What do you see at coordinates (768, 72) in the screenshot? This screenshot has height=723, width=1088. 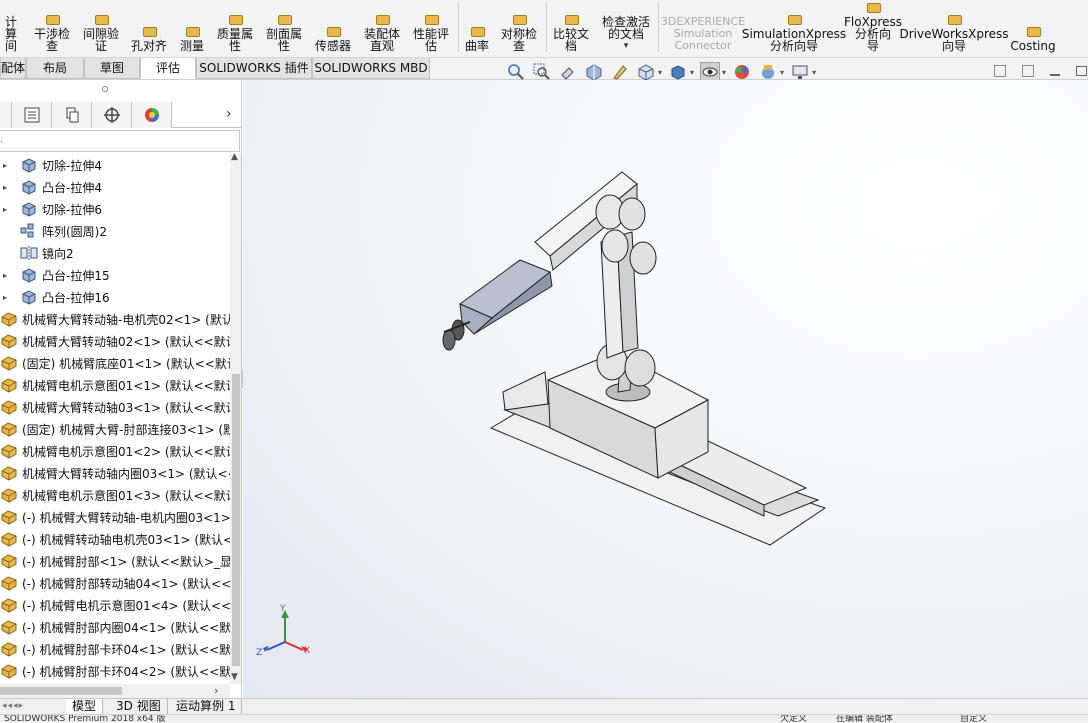 I see `apply-scene-icon` at bounding box center [768, 72].